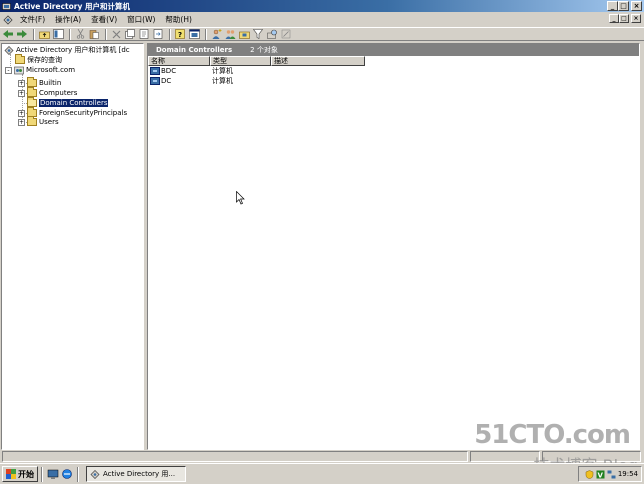  Describe the element at coordinates (26, 474) in the screenshot. I see `start-label: 开始` at that location.